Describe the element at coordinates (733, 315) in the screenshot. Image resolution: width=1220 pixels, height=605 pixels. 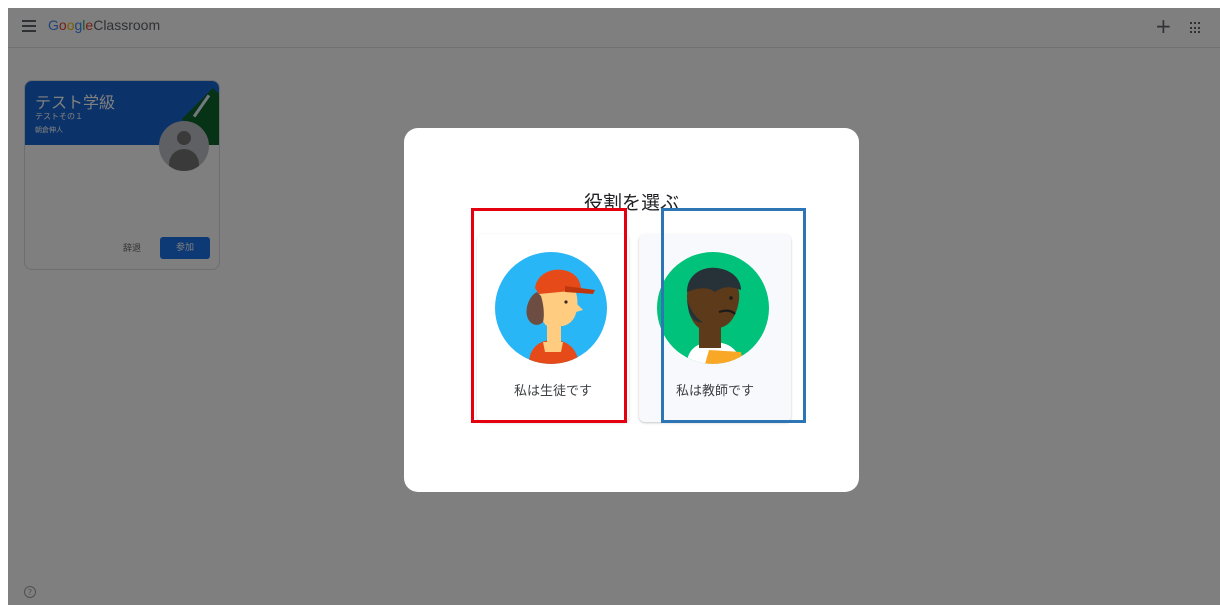
I see `teacher-highlight-box` at that location.